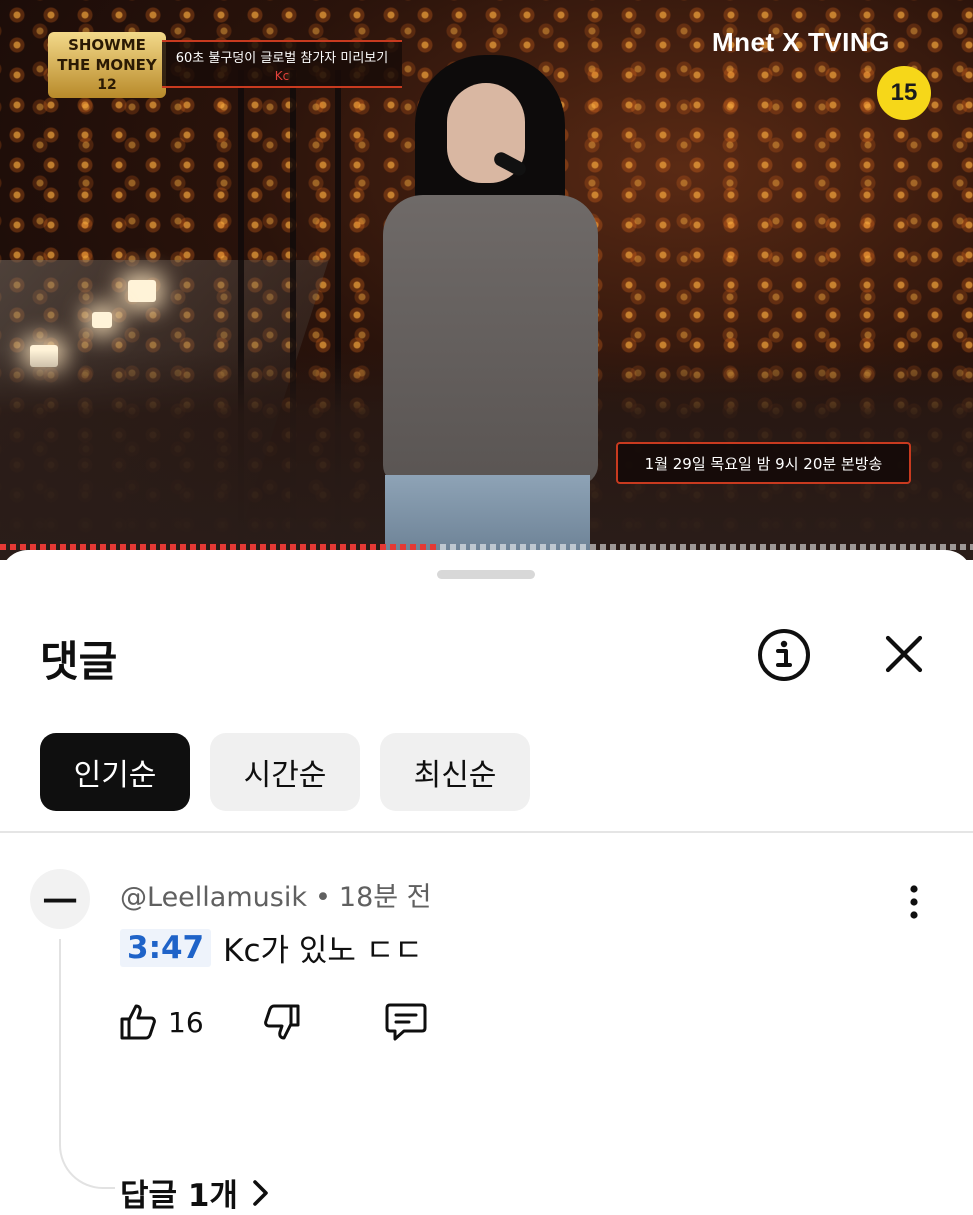  I want to click on thumbs-down-icon, so click(281, 1022).